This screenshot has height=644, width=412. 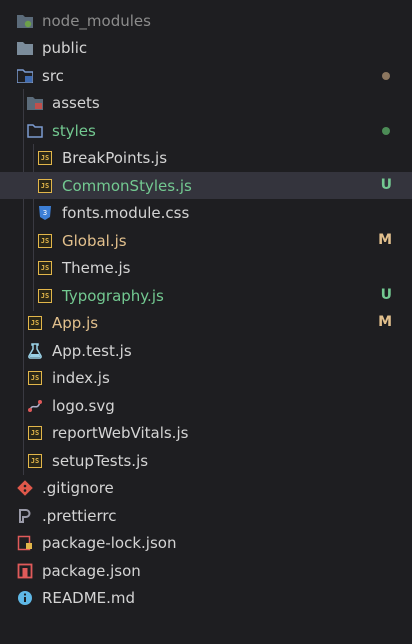 I want to click on tree-item-label: .gitignore, so click(x=78, y=487).